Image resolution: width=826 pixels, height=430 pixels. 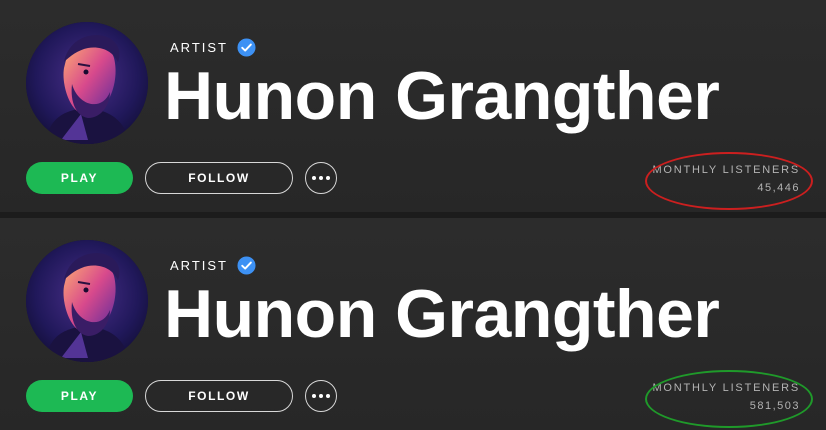 What do you see at coordinates (778, 188) in the screenshot?
I see `monthly-listeners-count: 45,446` at bounding box center [778, 188].